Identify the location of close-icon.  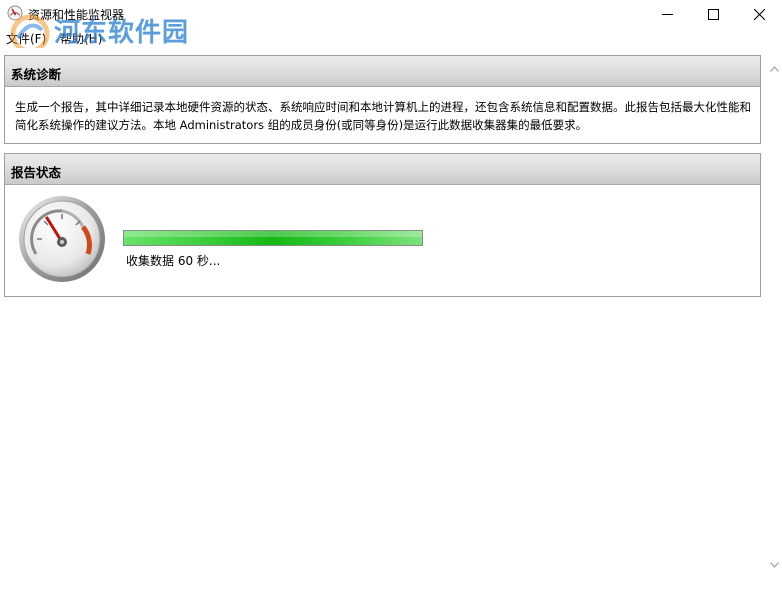
(759, 14).